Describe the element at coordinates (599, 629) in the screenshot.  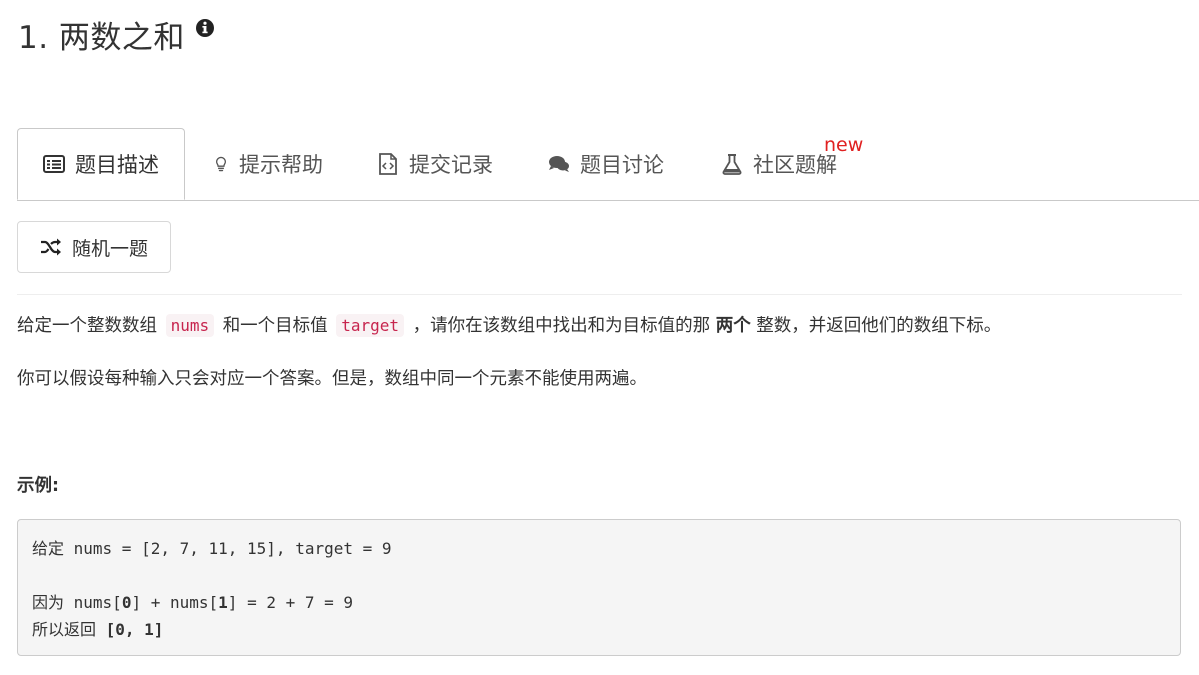
I see `example-line: 所以返回 [0, 1]` at that location.